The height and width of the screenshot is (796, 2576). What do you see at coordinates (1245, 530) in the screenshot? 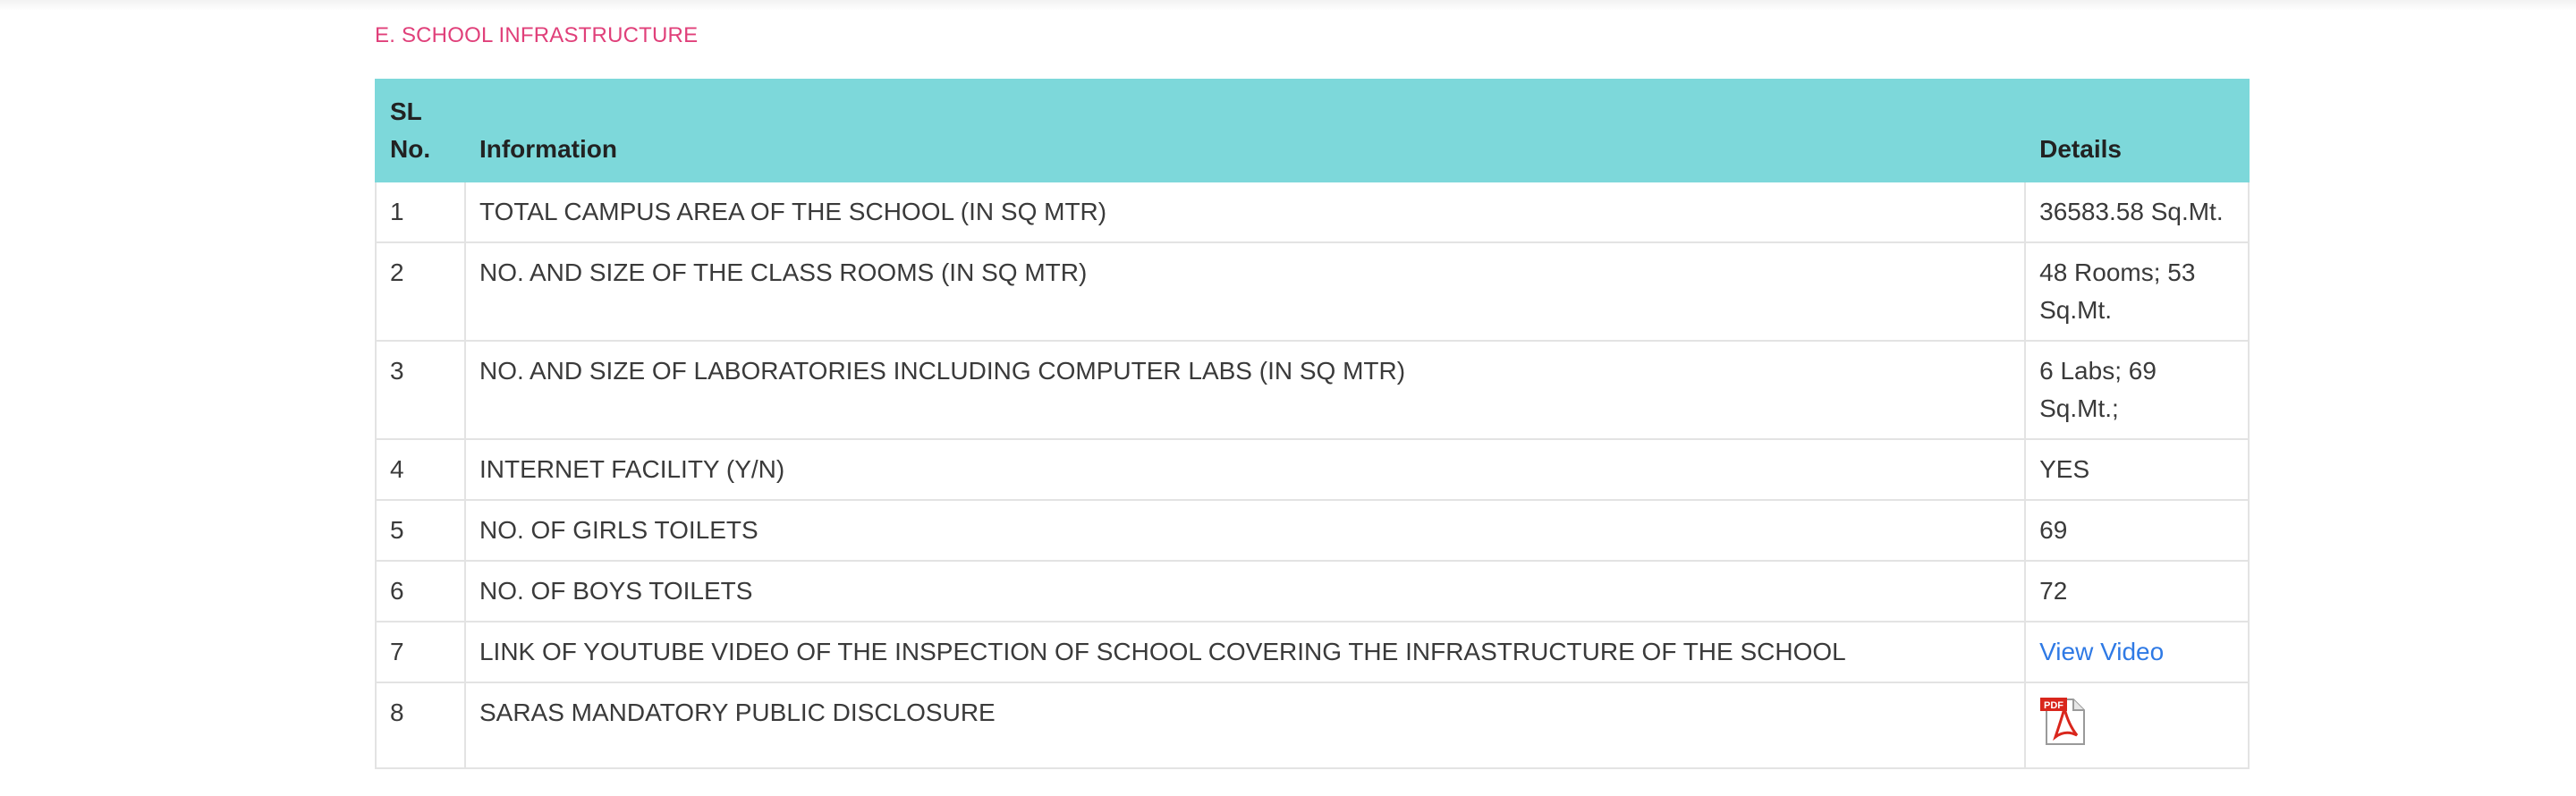
I see `row-information: NO. OF GIRLS TOILETS` at bounding box center [1245, 530].